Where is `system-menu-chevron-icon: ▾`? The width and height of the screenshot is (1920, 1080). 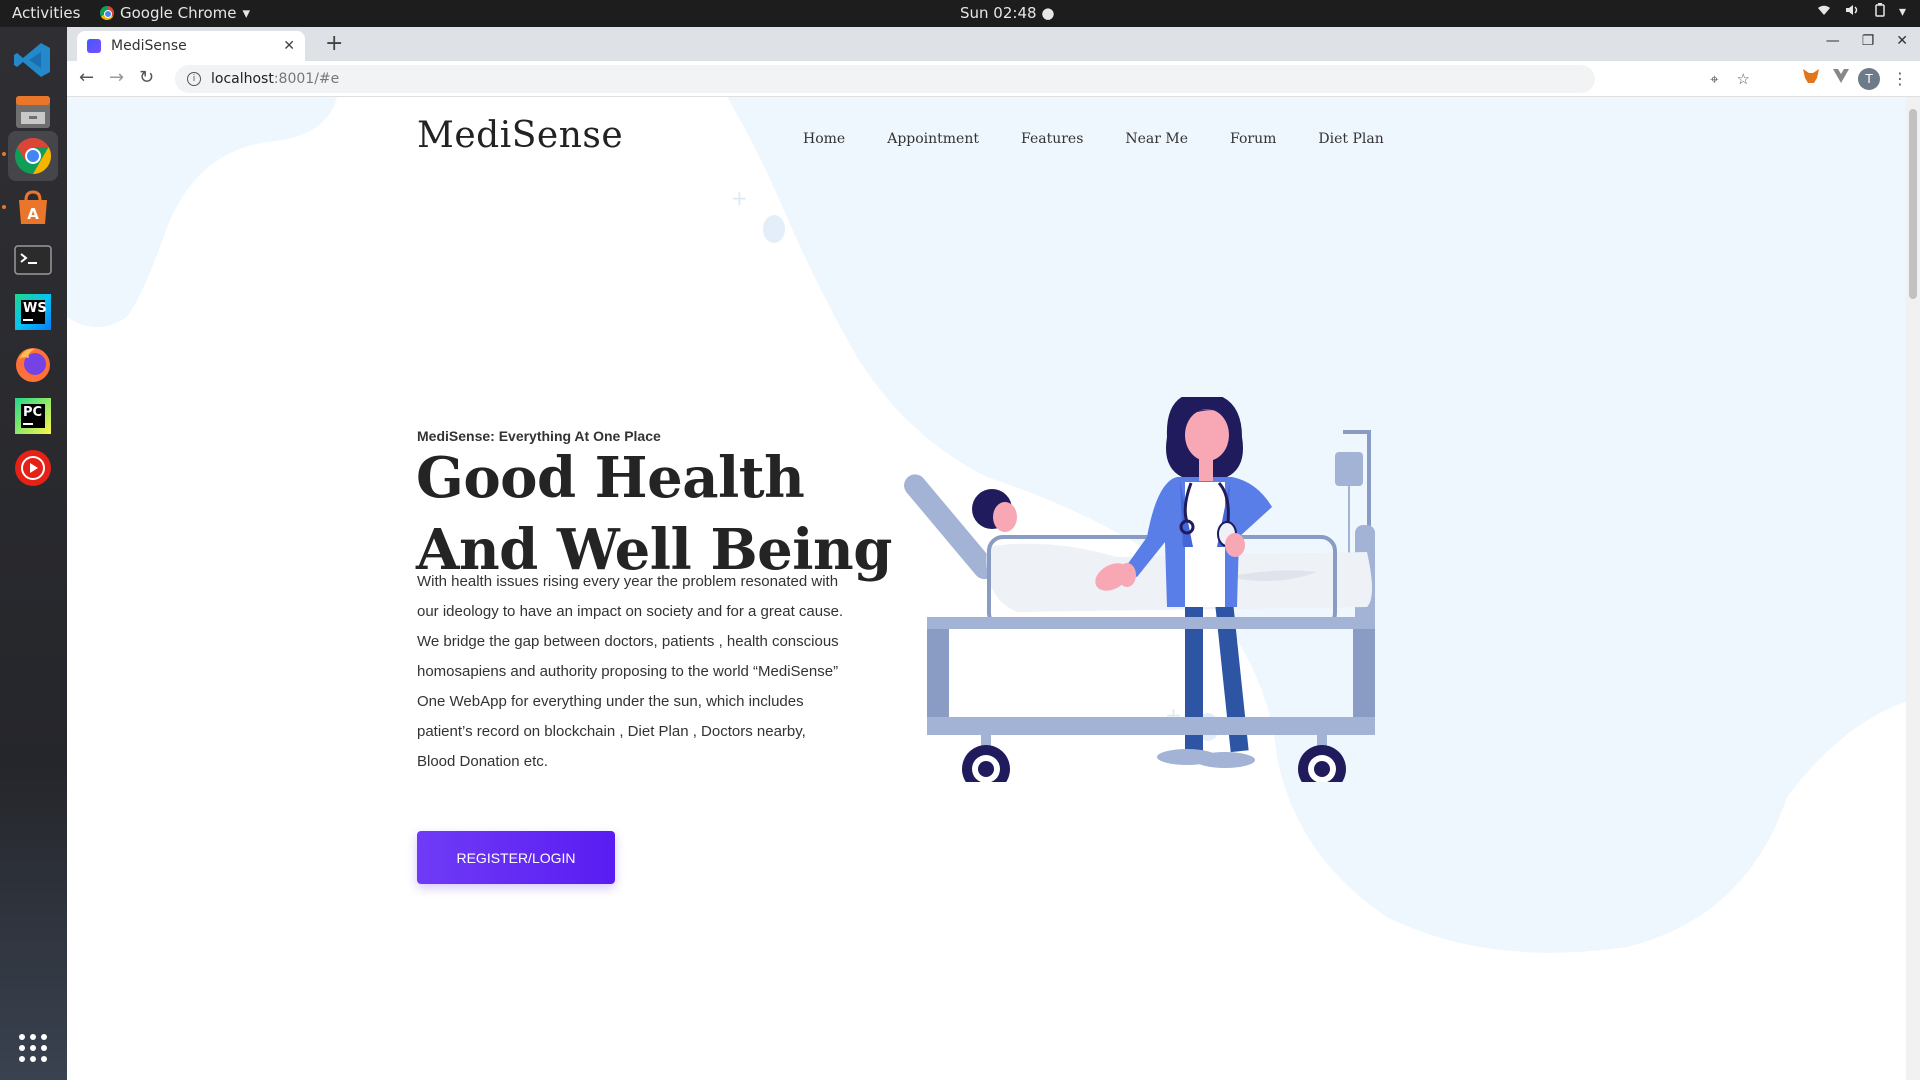
system-menu-chevron-icon: ▾ is located at coordinates (1902, 12).